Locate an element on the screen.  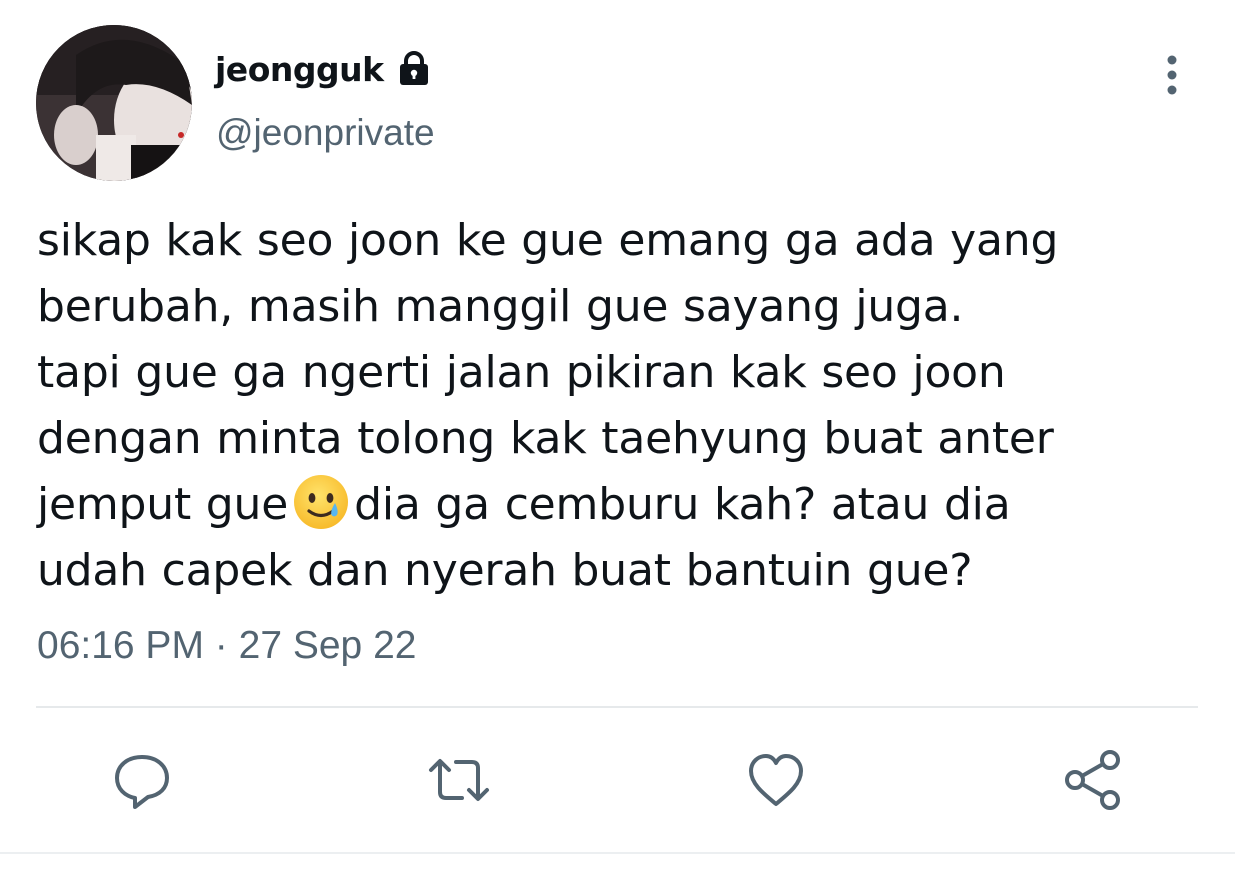
vertical-ellipsis-icon is located at coordinates (1172, 75).